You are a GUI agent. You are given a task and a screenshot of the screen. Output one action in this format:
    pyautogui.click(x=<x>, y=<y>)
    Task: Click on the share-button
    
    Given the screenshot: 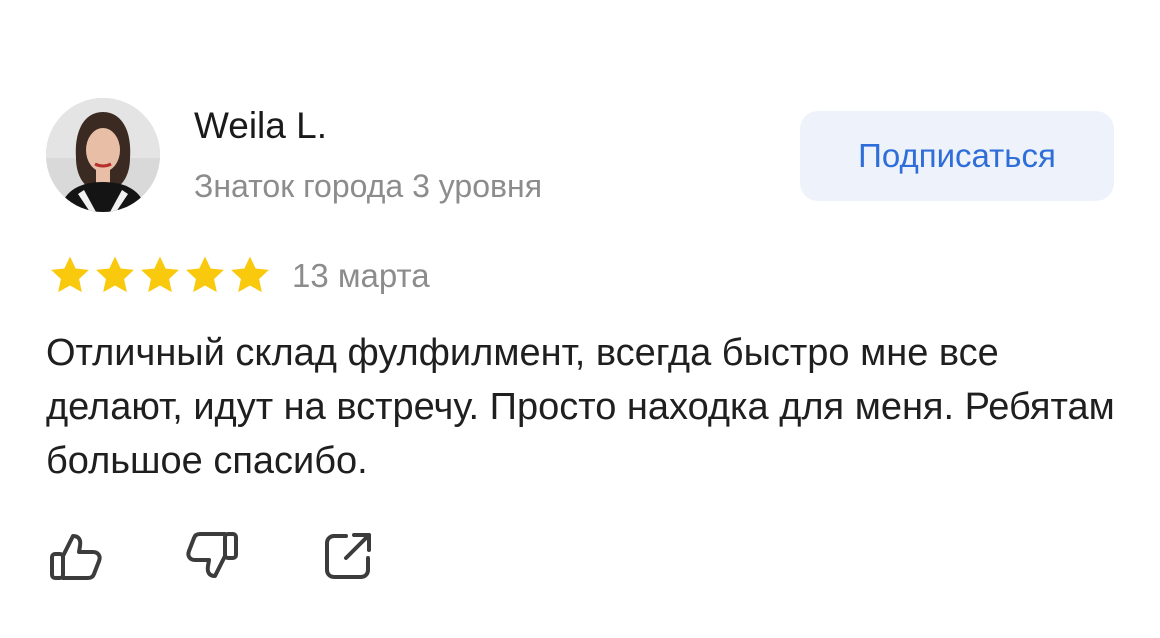 What is the action you would take?
    pyautogui.click(x=348, y=556)
    